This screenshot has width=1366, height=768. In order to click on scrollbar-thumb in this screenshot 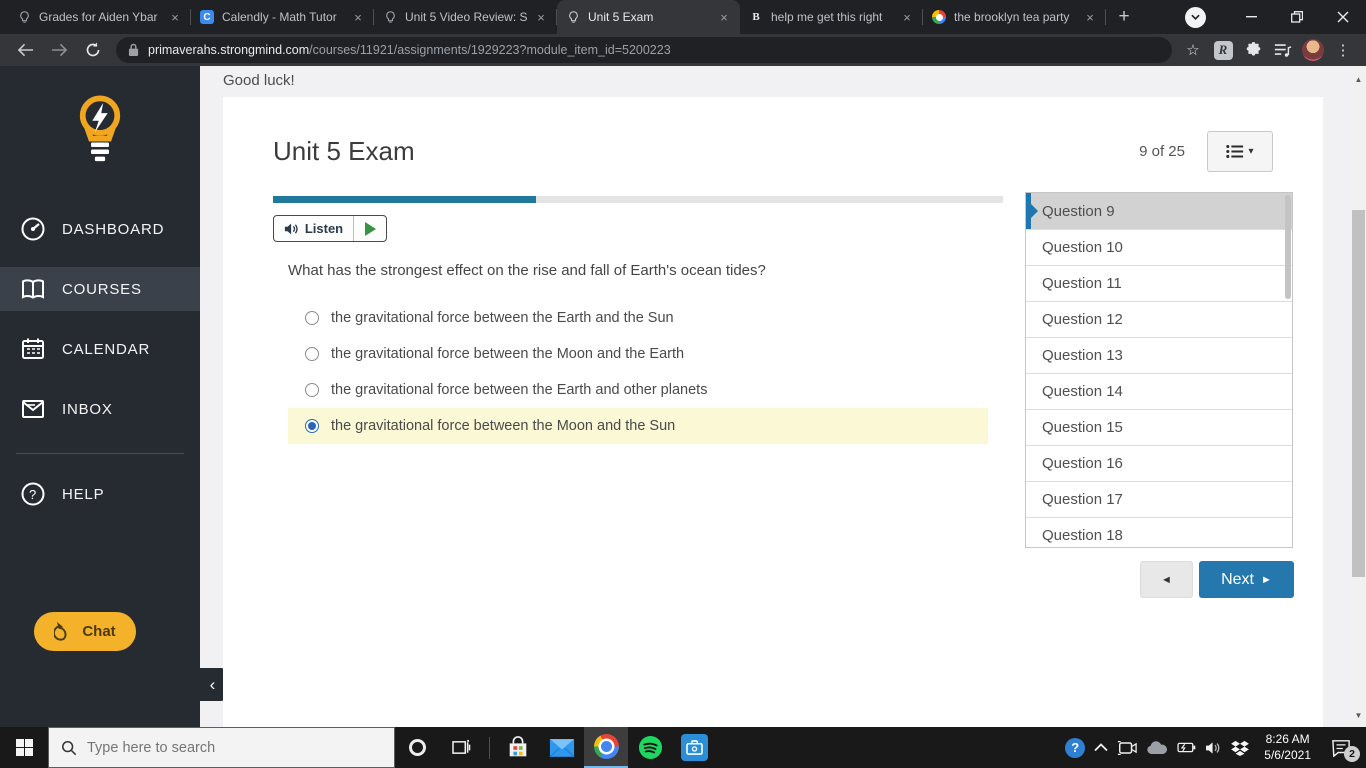, I will do `click(1358, 393)`.